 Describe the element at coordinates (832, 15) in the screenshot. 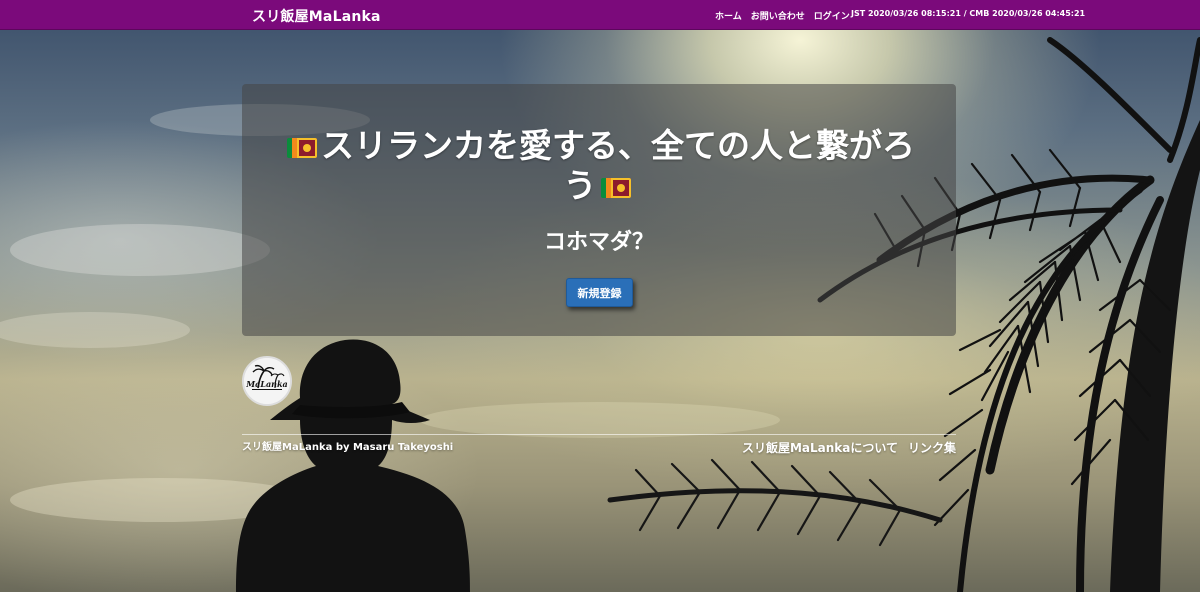

I see `nav-link-login: ログイン` at that location.